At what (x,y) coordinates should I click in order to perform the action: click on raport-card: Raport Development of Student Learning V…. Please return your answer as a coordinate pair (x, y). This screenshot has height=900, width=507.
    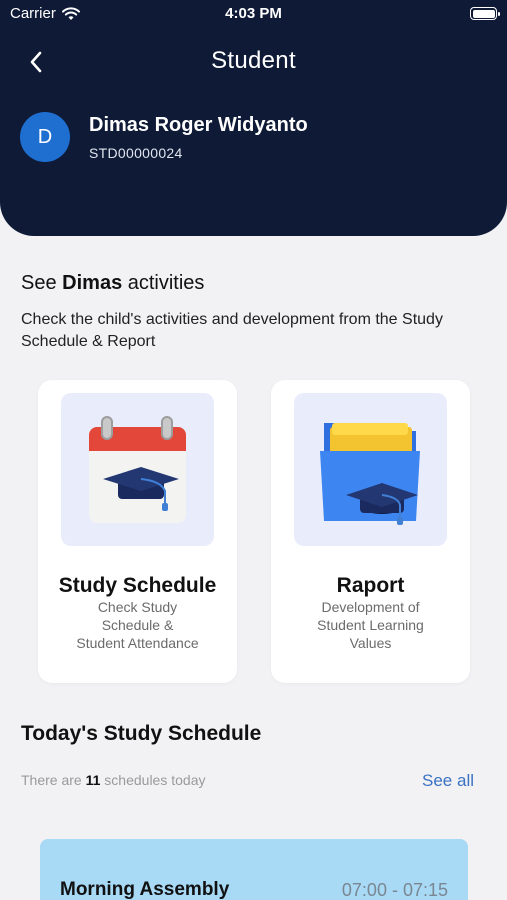
    Looking at the image, I should click on (370, 531).